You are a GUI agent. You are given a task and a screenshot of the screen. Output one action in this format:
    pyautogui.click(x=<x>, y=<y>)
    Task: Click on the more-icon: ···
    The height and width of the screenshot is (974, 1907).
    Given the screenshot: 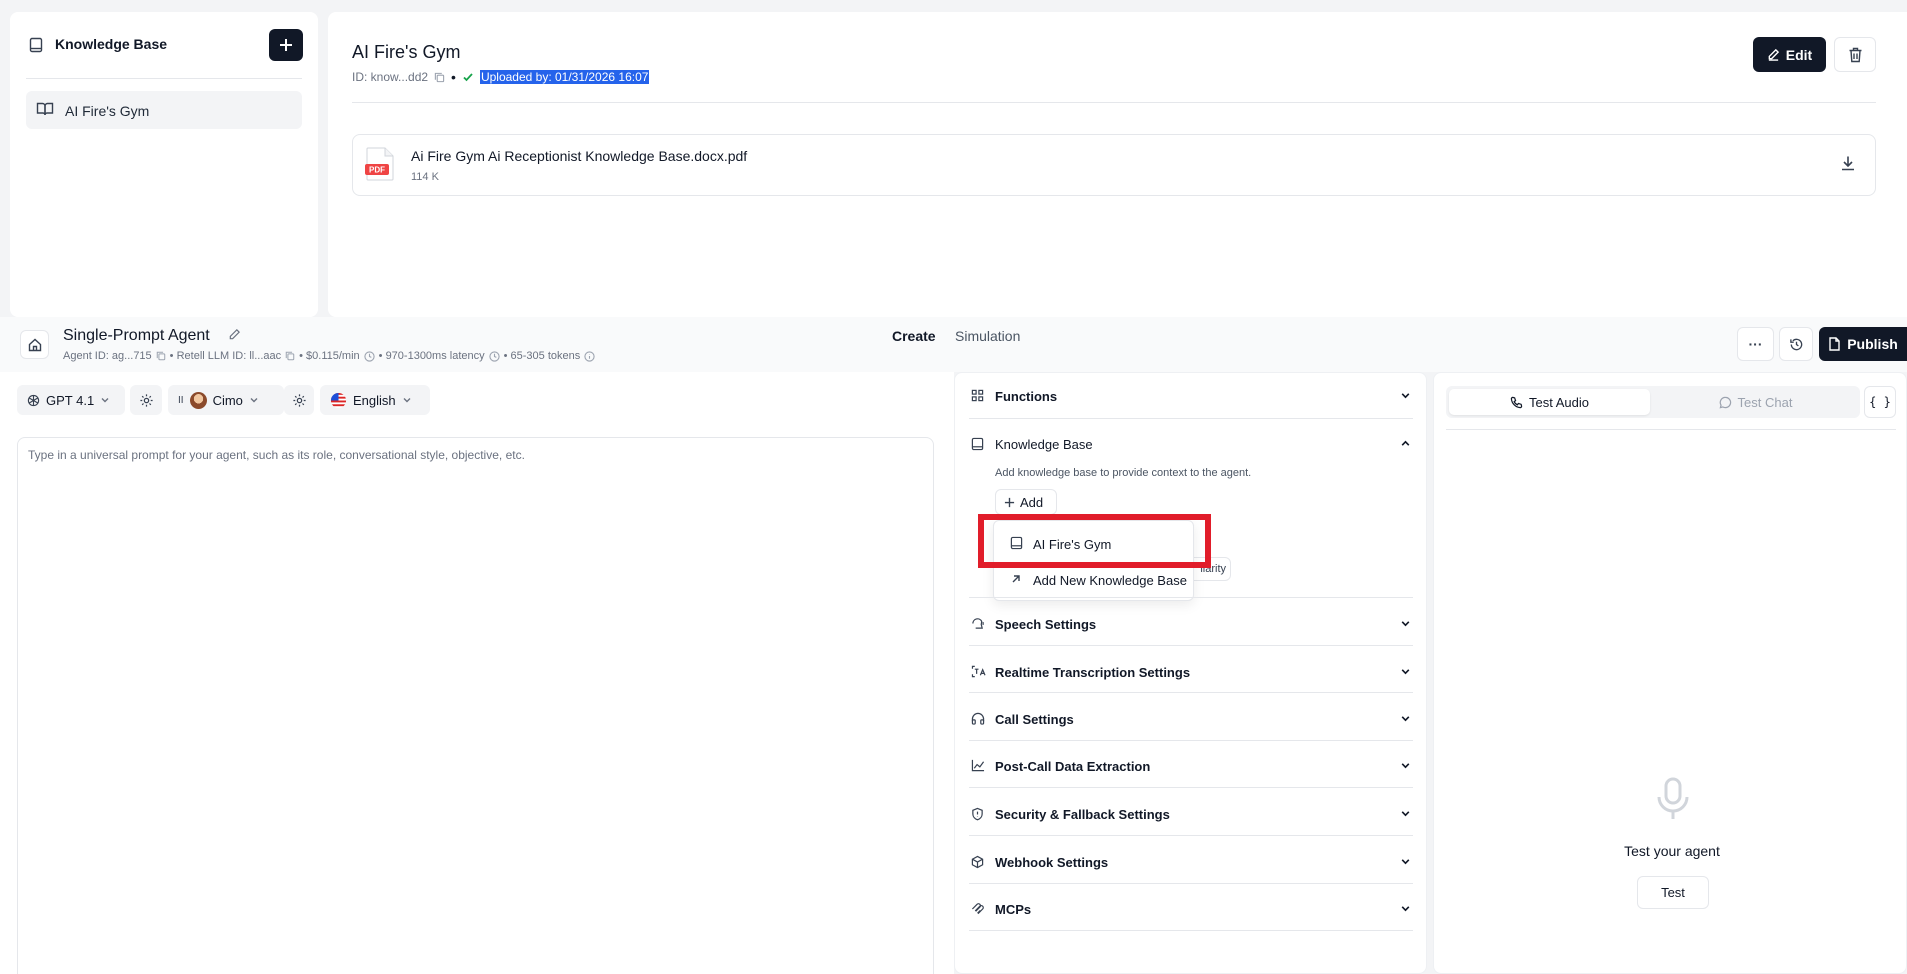 What is the action you would take?
    pyautogui.click(x=1755, y=344)
    